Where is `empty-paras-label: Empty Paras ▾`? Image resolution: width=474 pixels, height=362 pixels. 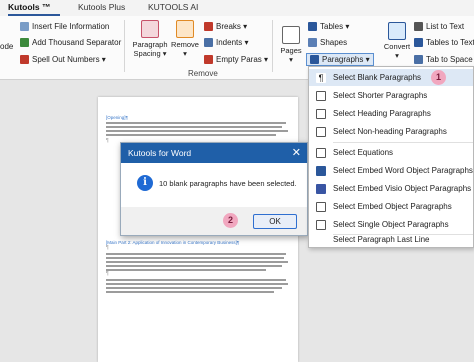 empty-paras-label: Empty Paras ▾ is located at coordinates (242, 59).